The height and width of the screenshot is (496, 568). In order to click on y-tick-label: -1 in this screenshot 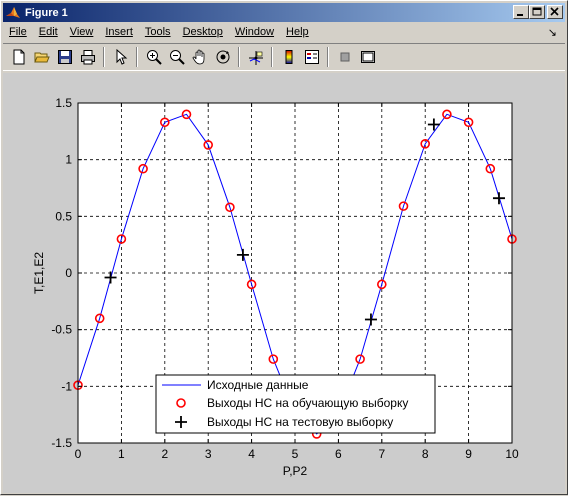, I will do `click(66, 386)`.